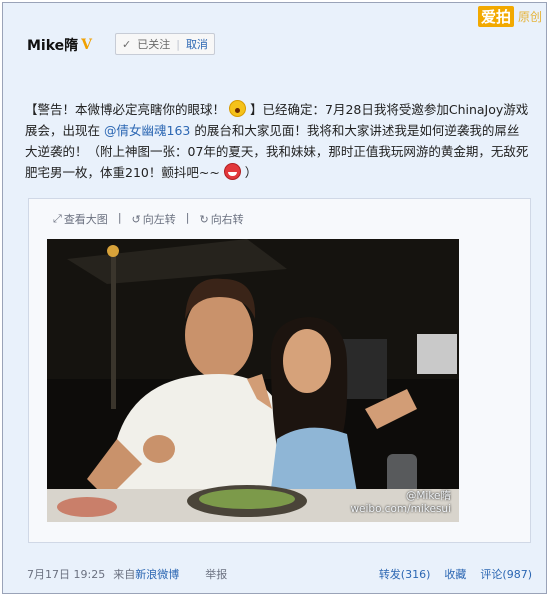  I want to click on photo-watermark: @Mike隋 weibo.com/mikesui, so click(400, 503).